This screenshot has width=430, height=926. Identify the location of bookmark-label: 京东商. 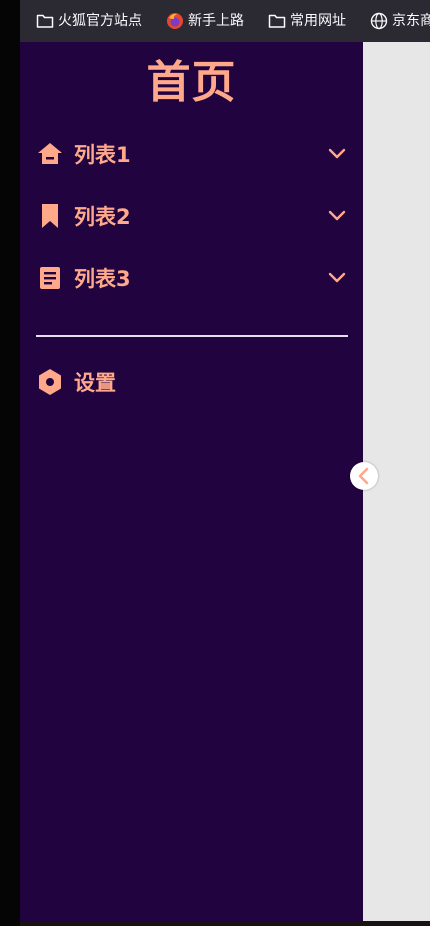
(411, 21).